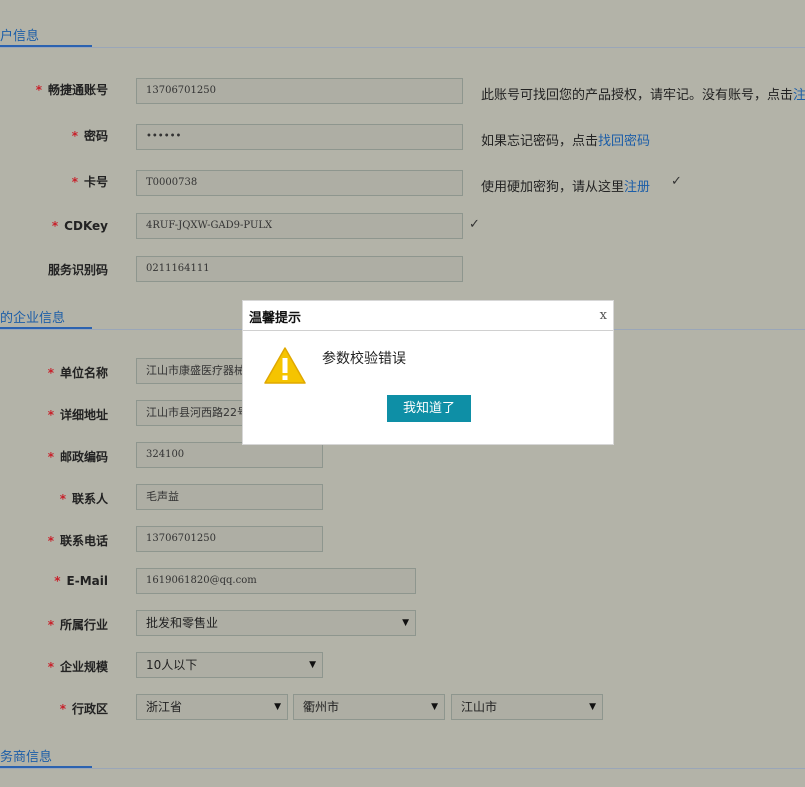 The image size is (805, 787). Describe the element at coordinates (77, 373) in the screenshot. I see `company-name-label: * 单位名称` at that location.